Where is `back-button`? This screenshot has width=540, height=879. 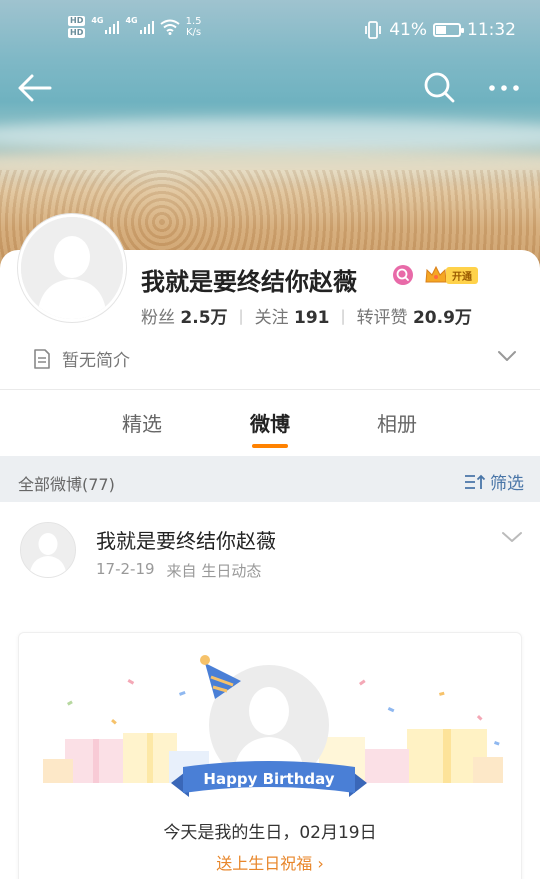 back-button is located at coordinates (34, 88).